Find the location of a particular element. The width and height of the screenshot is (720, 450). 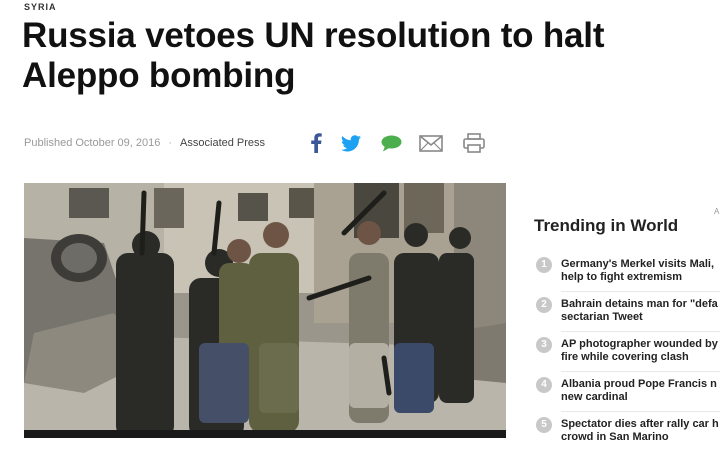

email-share-button is located at coordinates (431, 143).